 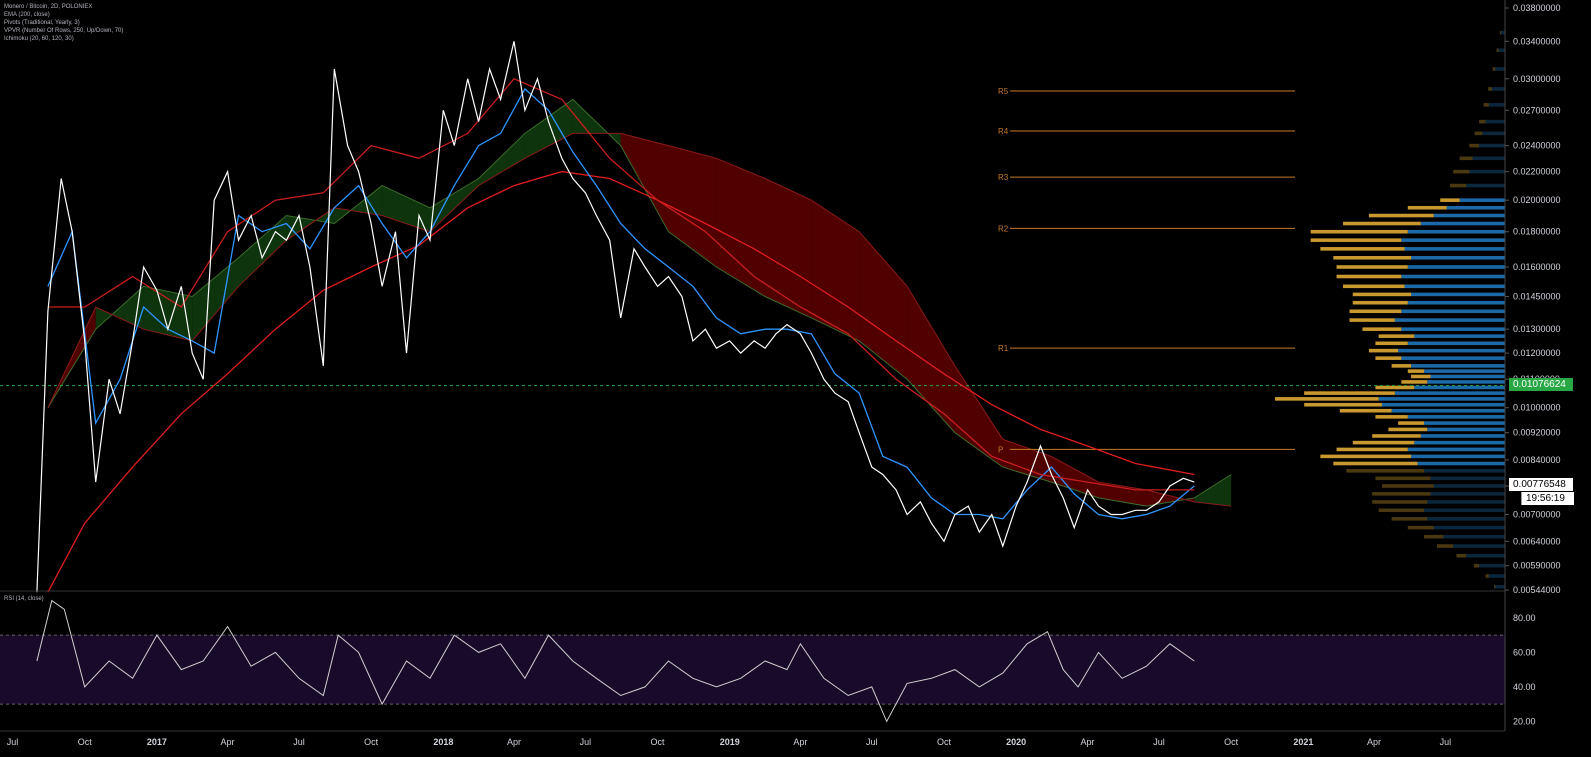 What do you see at coordinates (1537, 232) in the screenshot?
I see `y-tick-label: 0.01800000` at bounding box center [1537, 232].